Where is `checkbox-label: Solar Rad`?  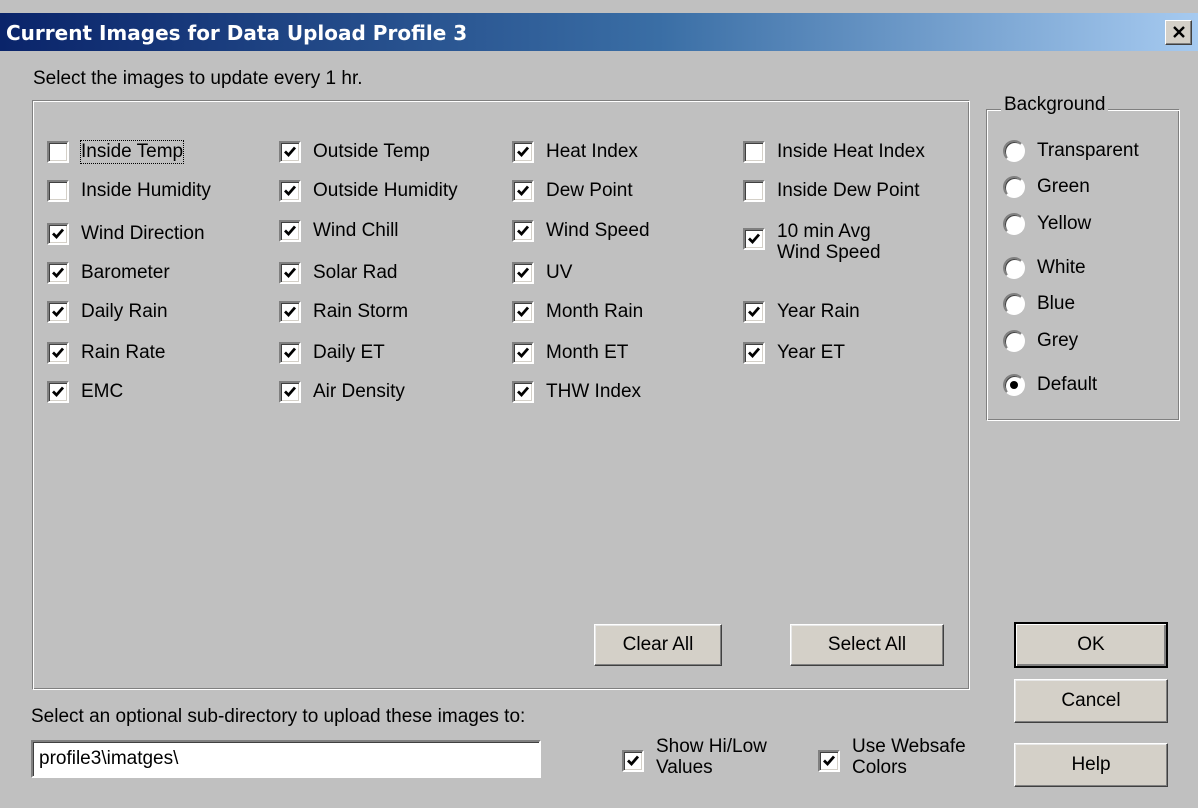
checkbox-label: Solar Rad is located at coordinates (355, 272).